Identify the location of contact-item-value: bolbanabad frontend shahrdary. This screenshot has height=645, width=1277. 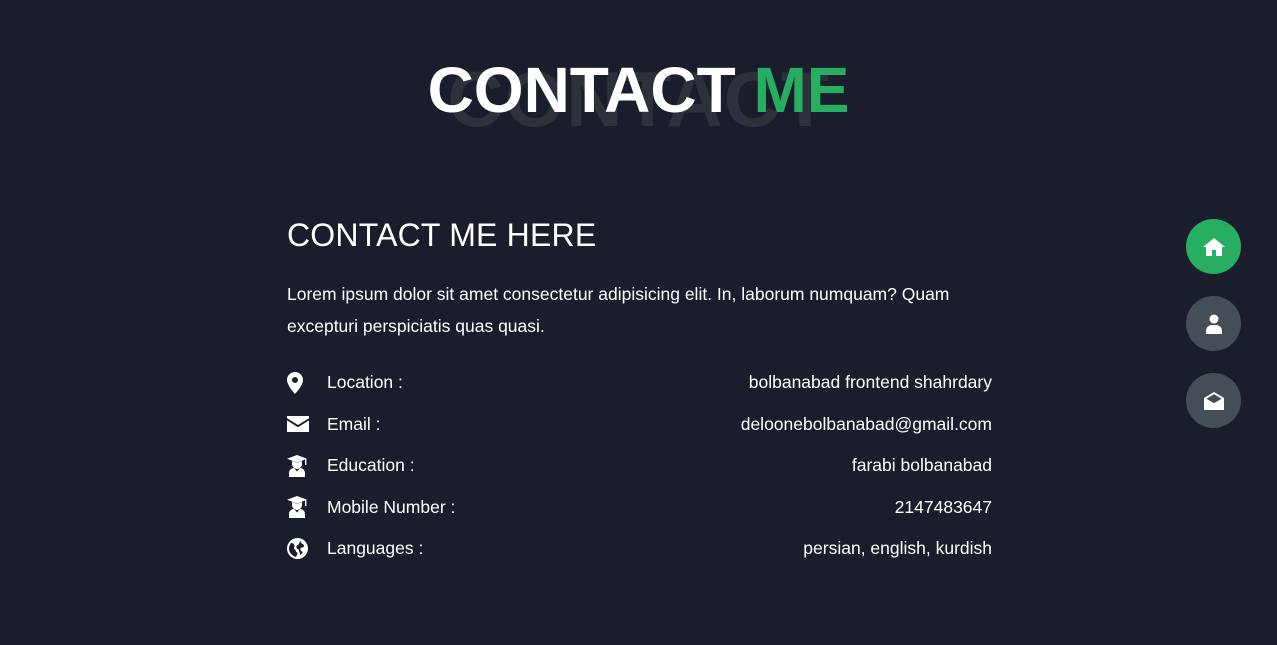
(870, 382).